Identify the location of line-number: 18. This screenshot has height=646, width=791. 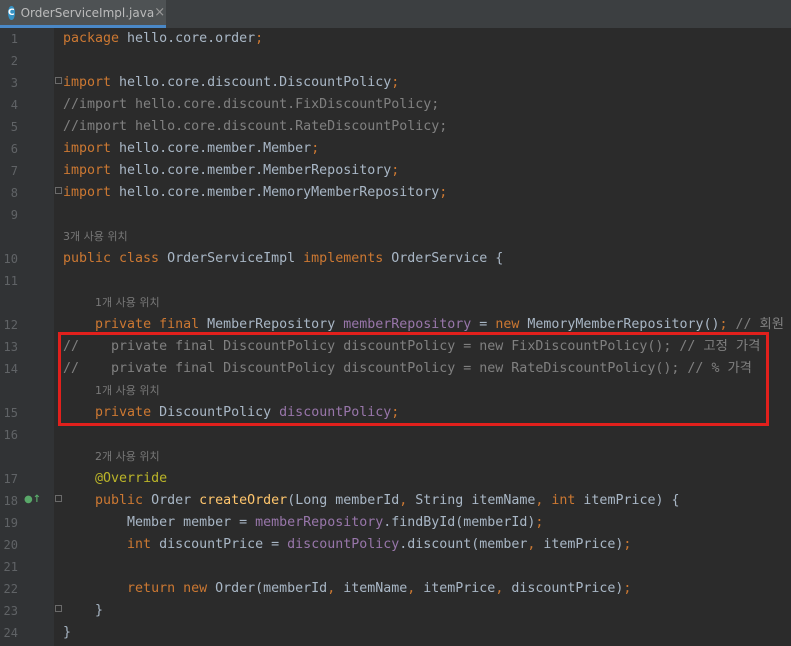
(10, 501).